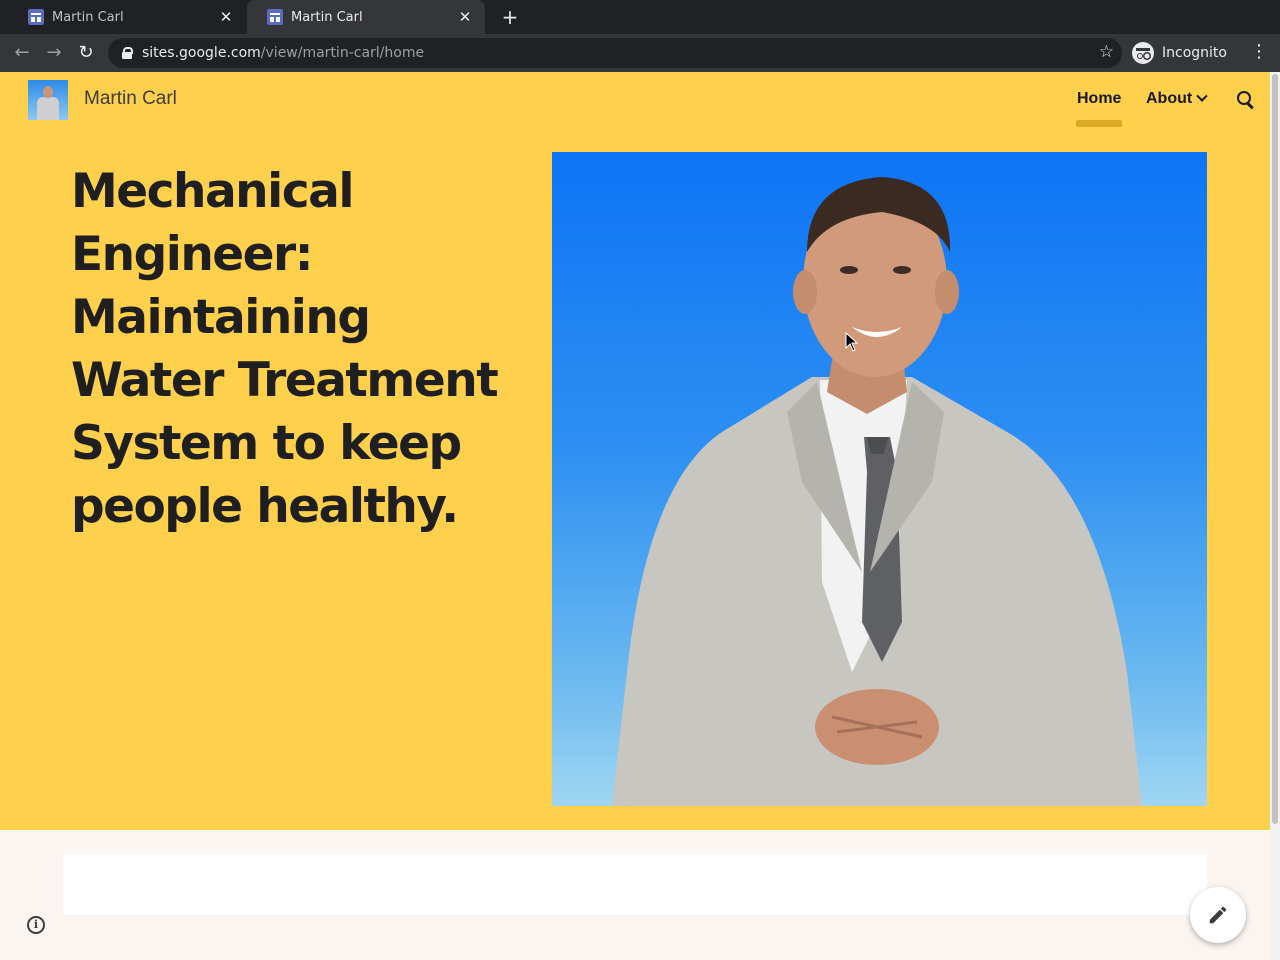  I want to click on pencil-icon, so click(1218, 915).